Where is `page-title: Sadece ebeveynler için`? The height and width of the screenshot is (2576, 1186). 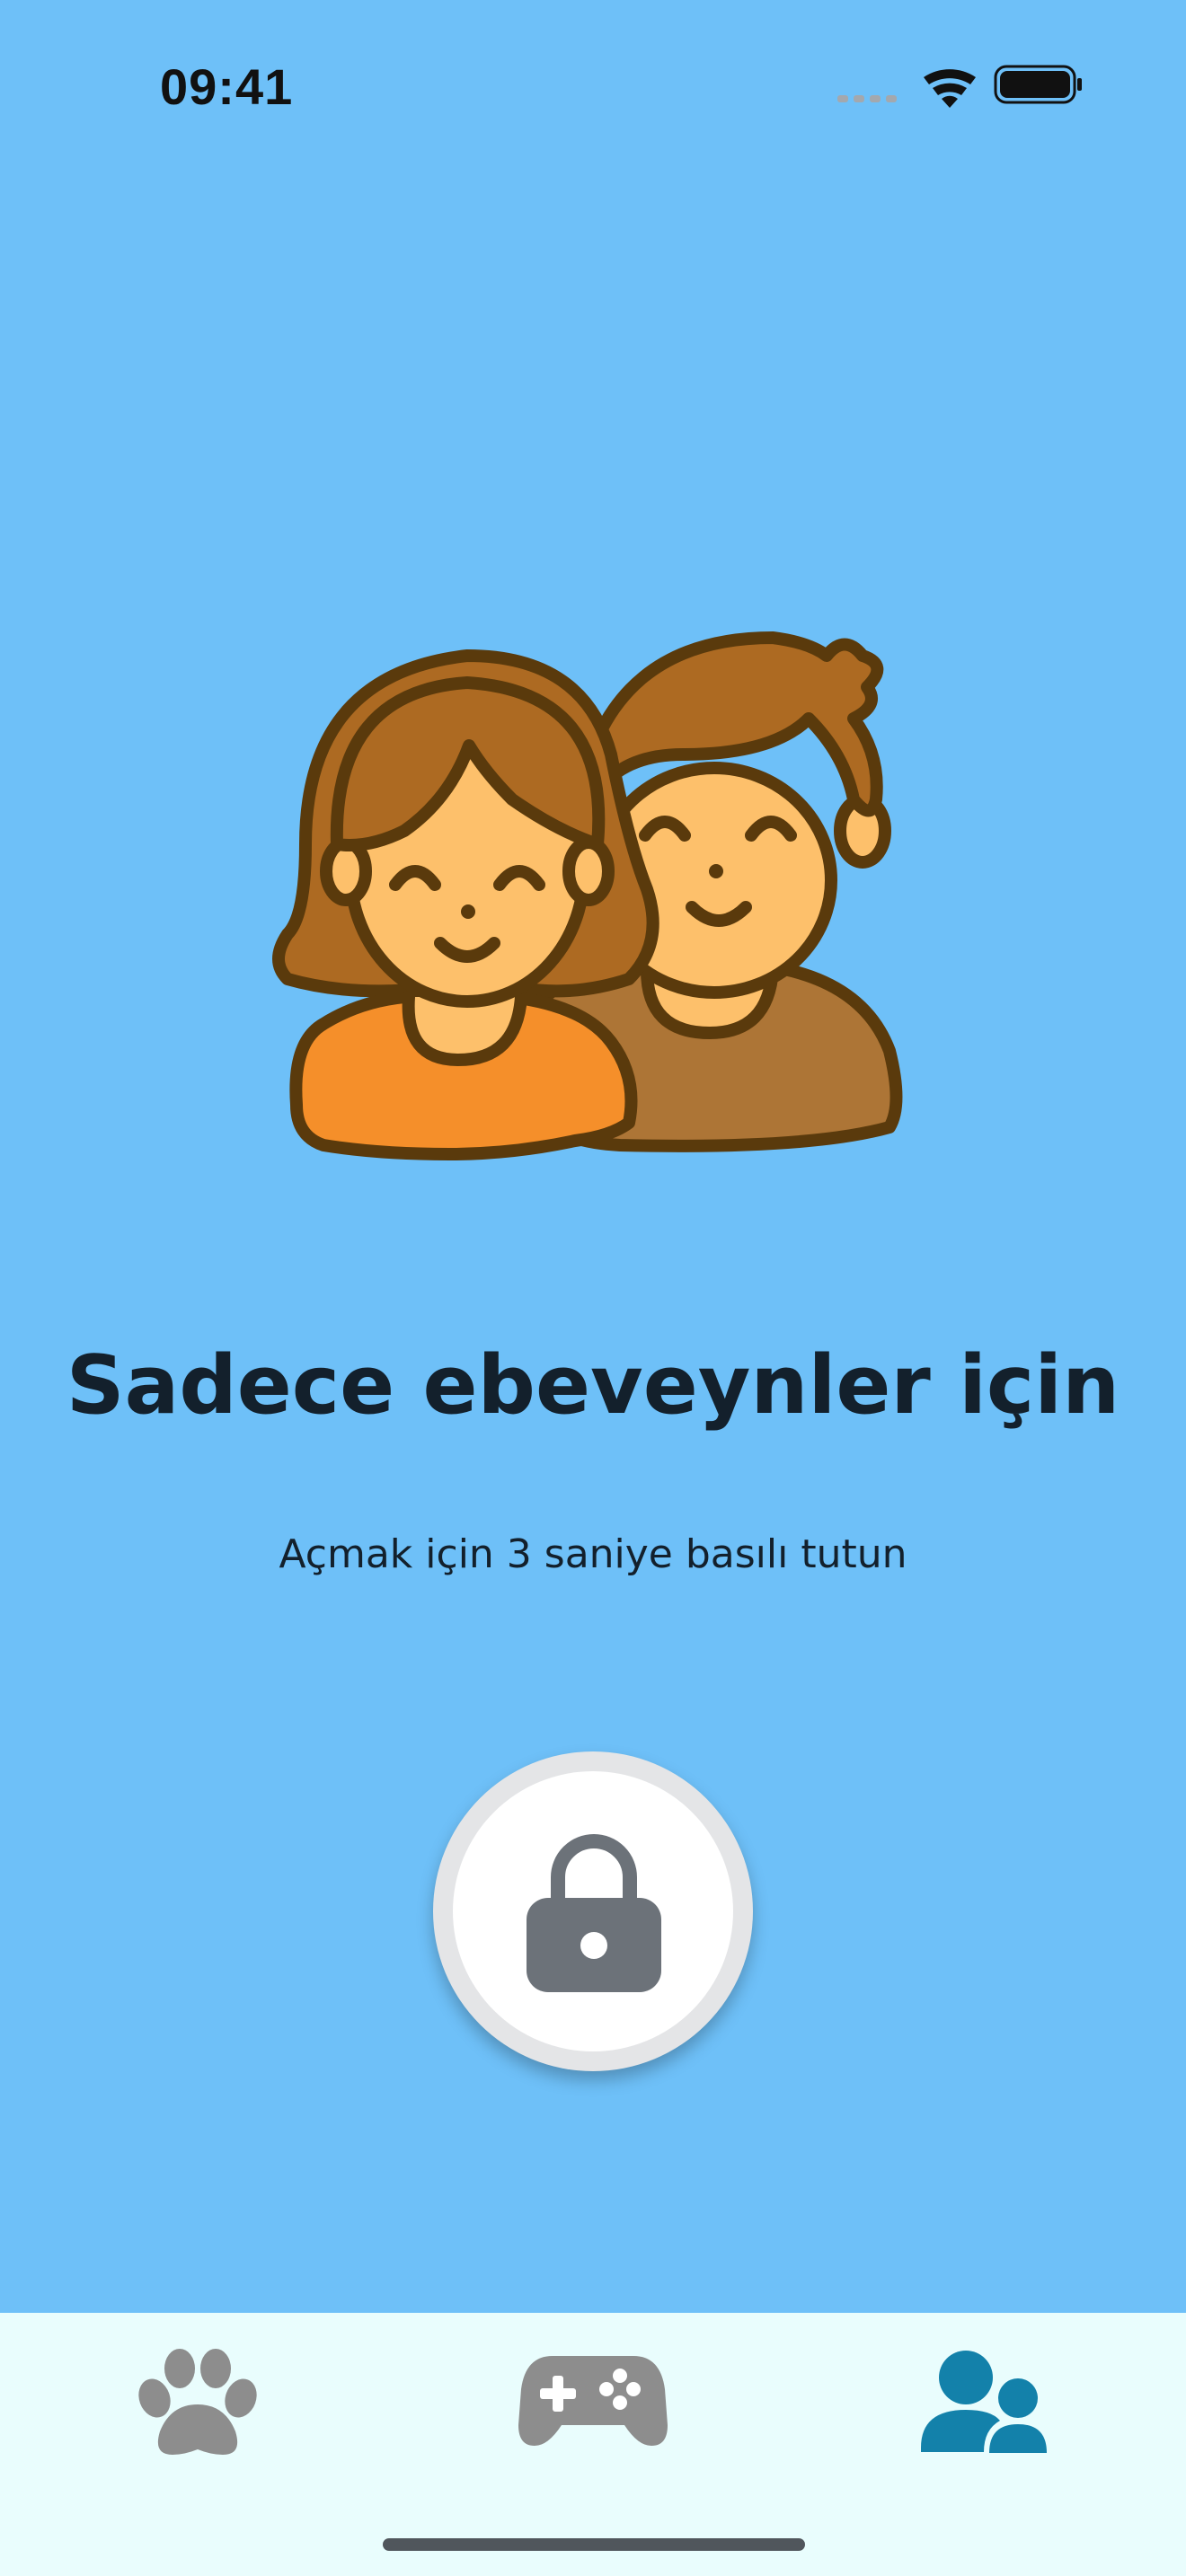 page-title: Sadece ebeveynler için is located at coordinates (593, 1385).